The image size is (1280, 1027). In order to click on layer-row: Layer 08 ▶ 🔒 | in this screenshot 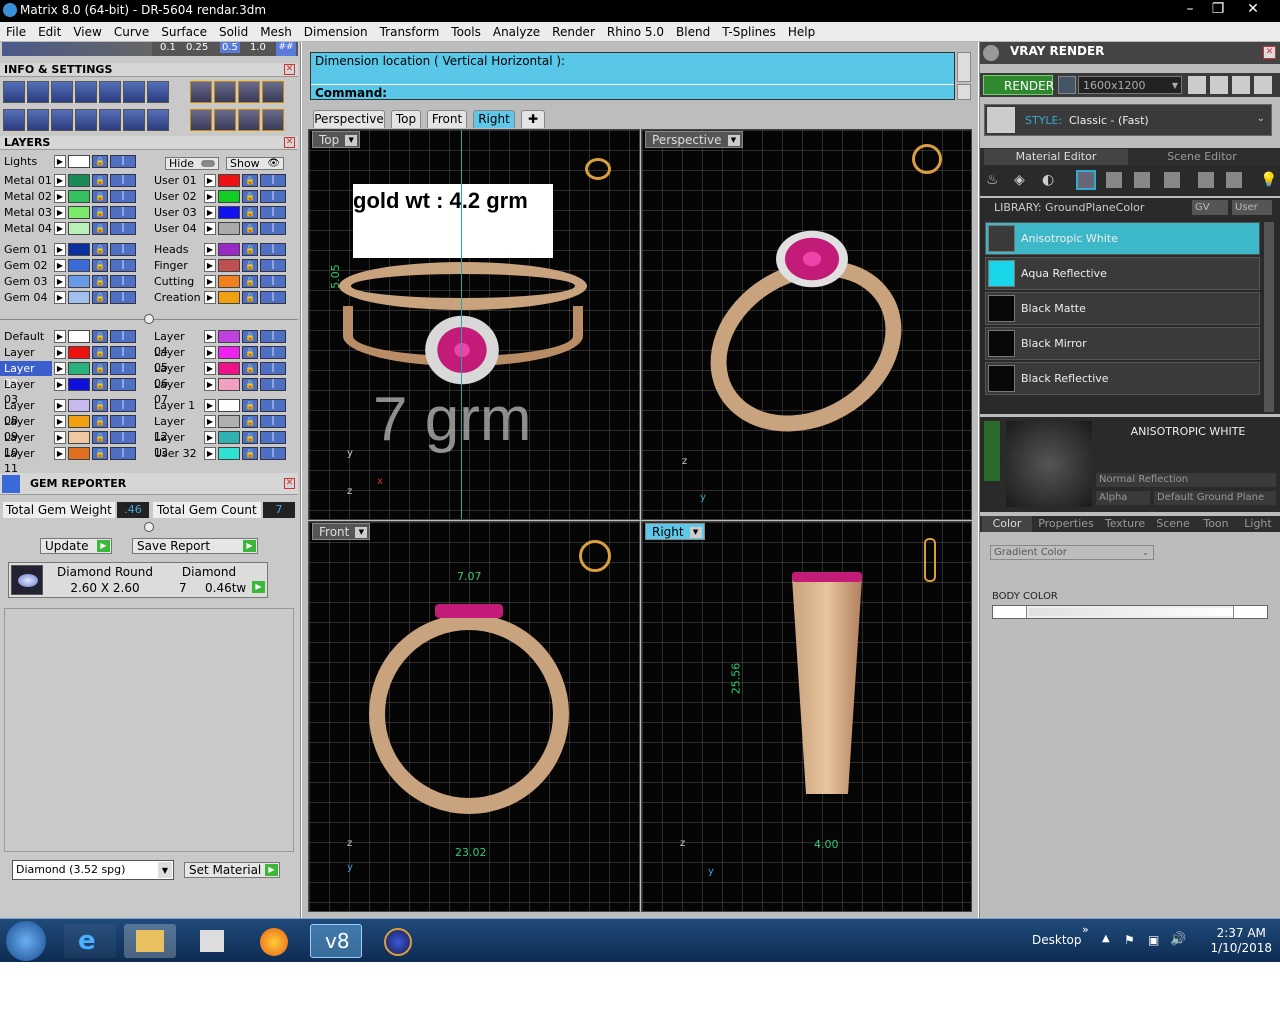, I will do `click(70, 412)`.